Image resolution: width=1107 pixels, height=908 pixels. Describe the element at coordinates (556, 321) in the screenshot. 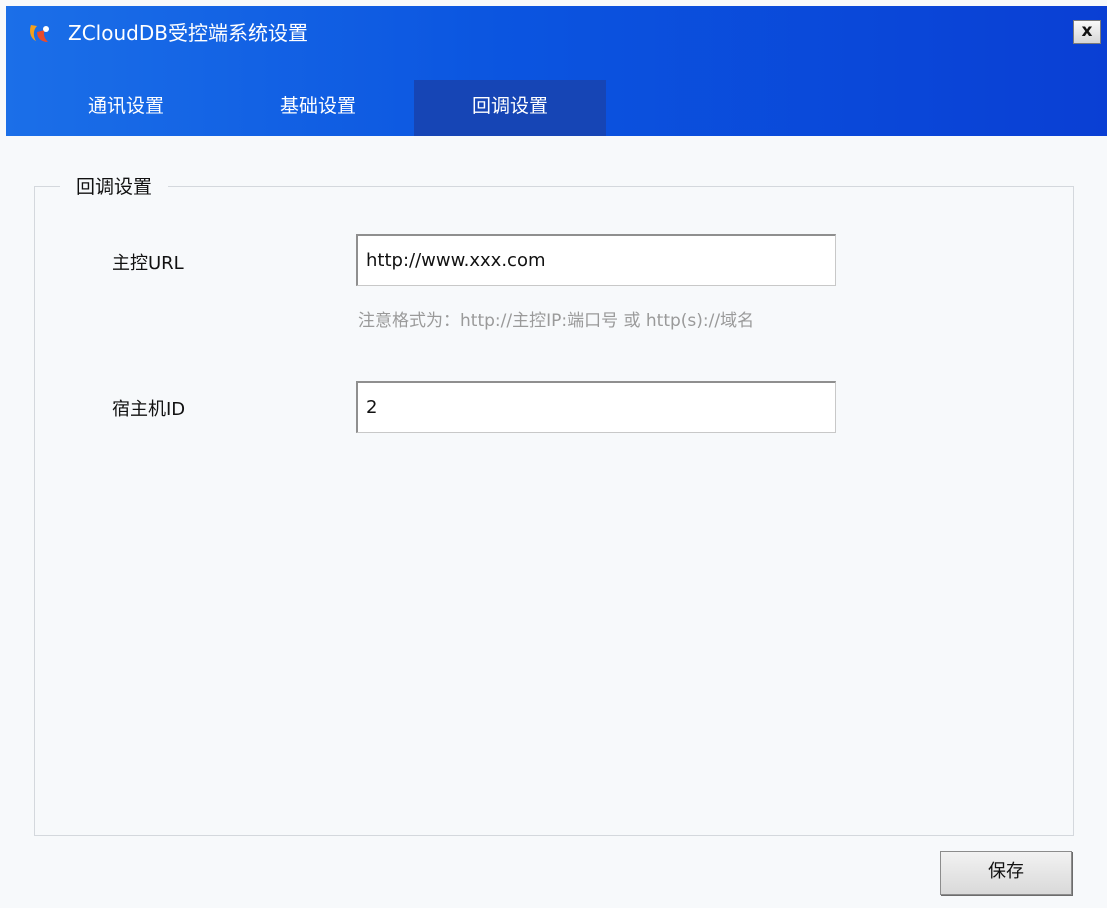

I see `master-url-hint: 注意格式为：http://主控IP:端口号 或 http(s)://域名` at that location.